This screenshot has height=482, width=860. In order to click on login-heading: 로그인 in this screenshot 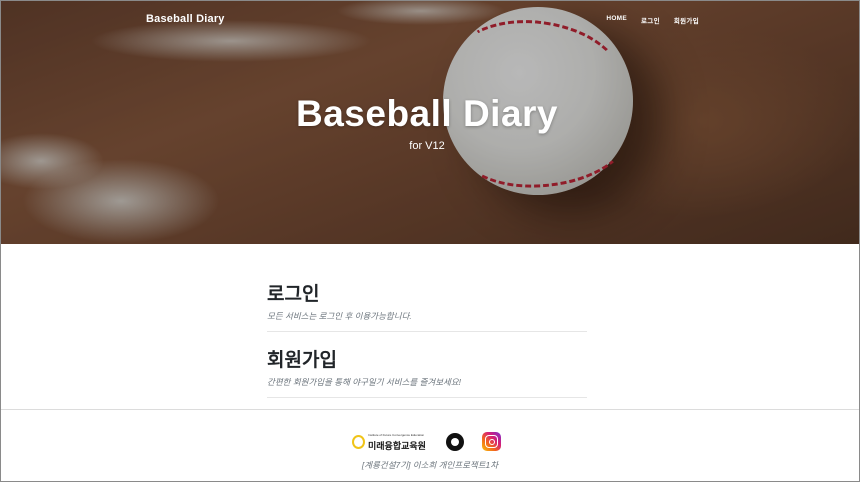, I will do `click(427, 292)`.